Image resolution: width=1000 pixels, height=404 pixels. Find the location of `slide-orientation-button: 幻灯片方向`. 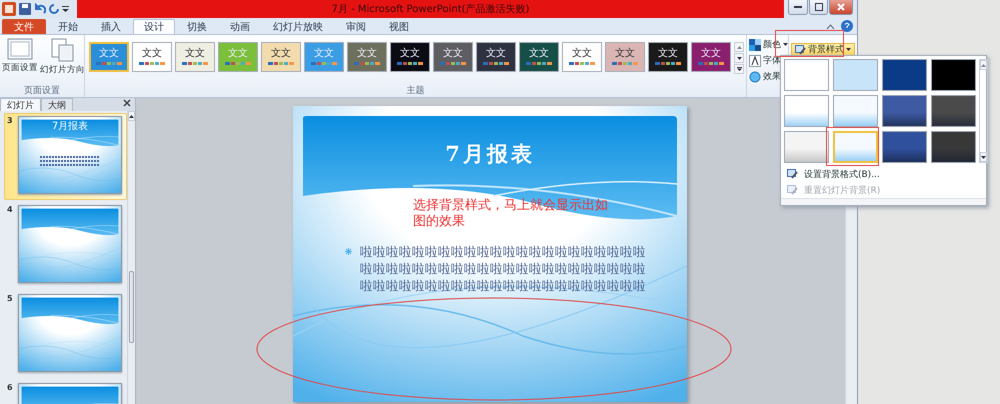

slide-orientation-button: 幻灯片方向 is located at coordinates (62, 57).